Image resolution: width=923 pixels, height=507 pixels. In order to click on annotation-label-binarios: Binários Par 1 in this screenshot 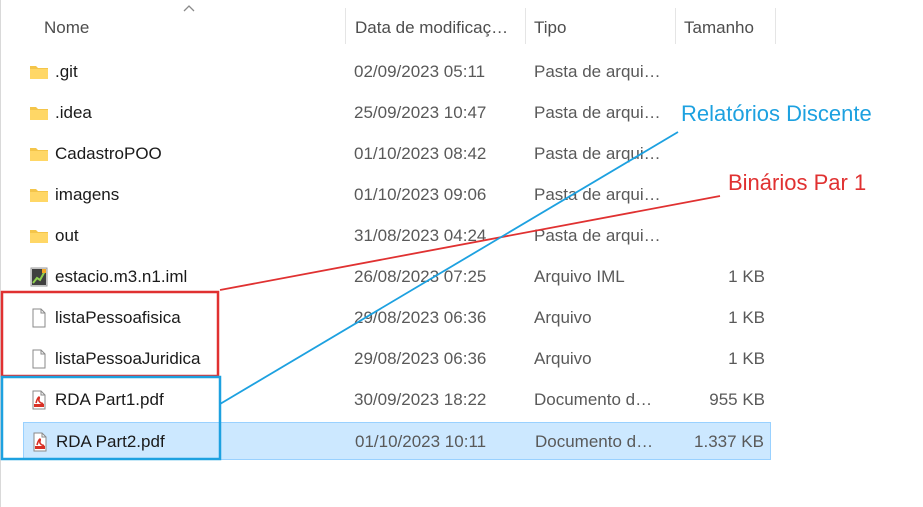, I will do `click(797, 182)`.